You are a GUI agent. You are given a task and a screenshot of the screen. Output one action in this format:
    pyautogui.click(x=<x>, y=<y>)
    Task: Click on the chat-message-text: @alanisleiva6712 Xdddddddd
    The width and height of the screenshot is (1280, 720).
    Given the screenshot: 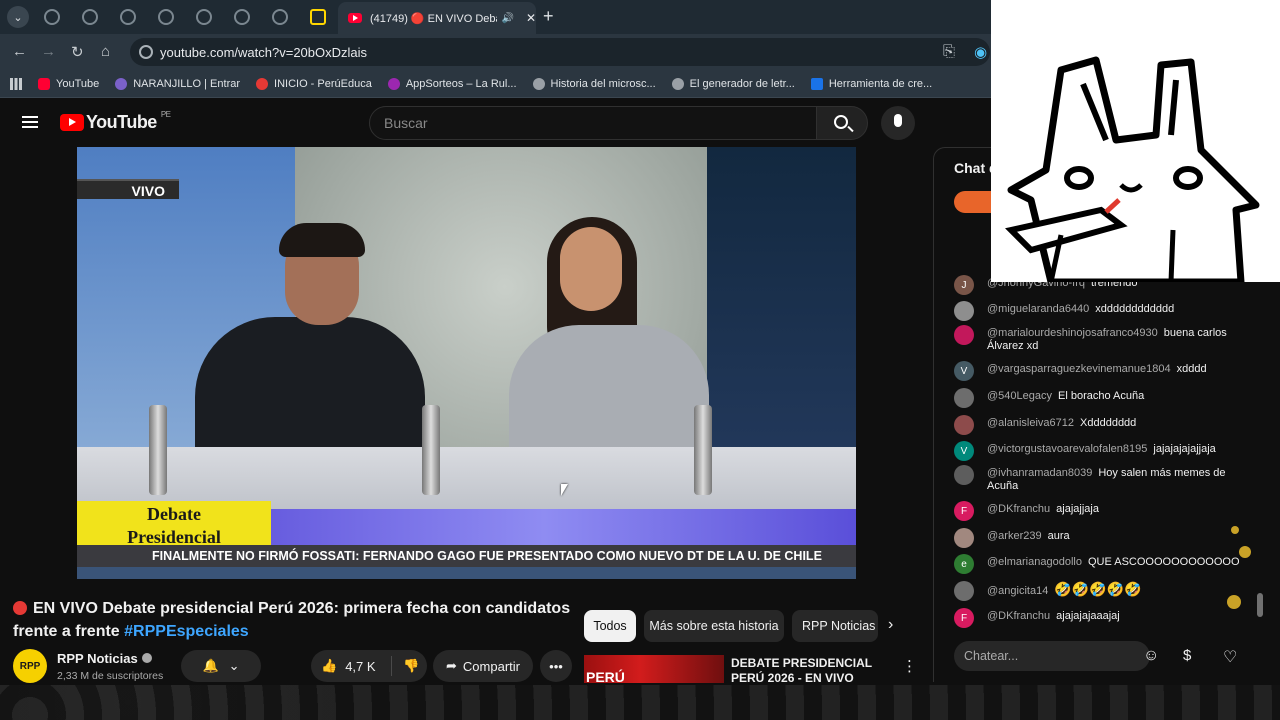 What is the action you would take?
    pyautogui.click(x=1121, y=423)
    